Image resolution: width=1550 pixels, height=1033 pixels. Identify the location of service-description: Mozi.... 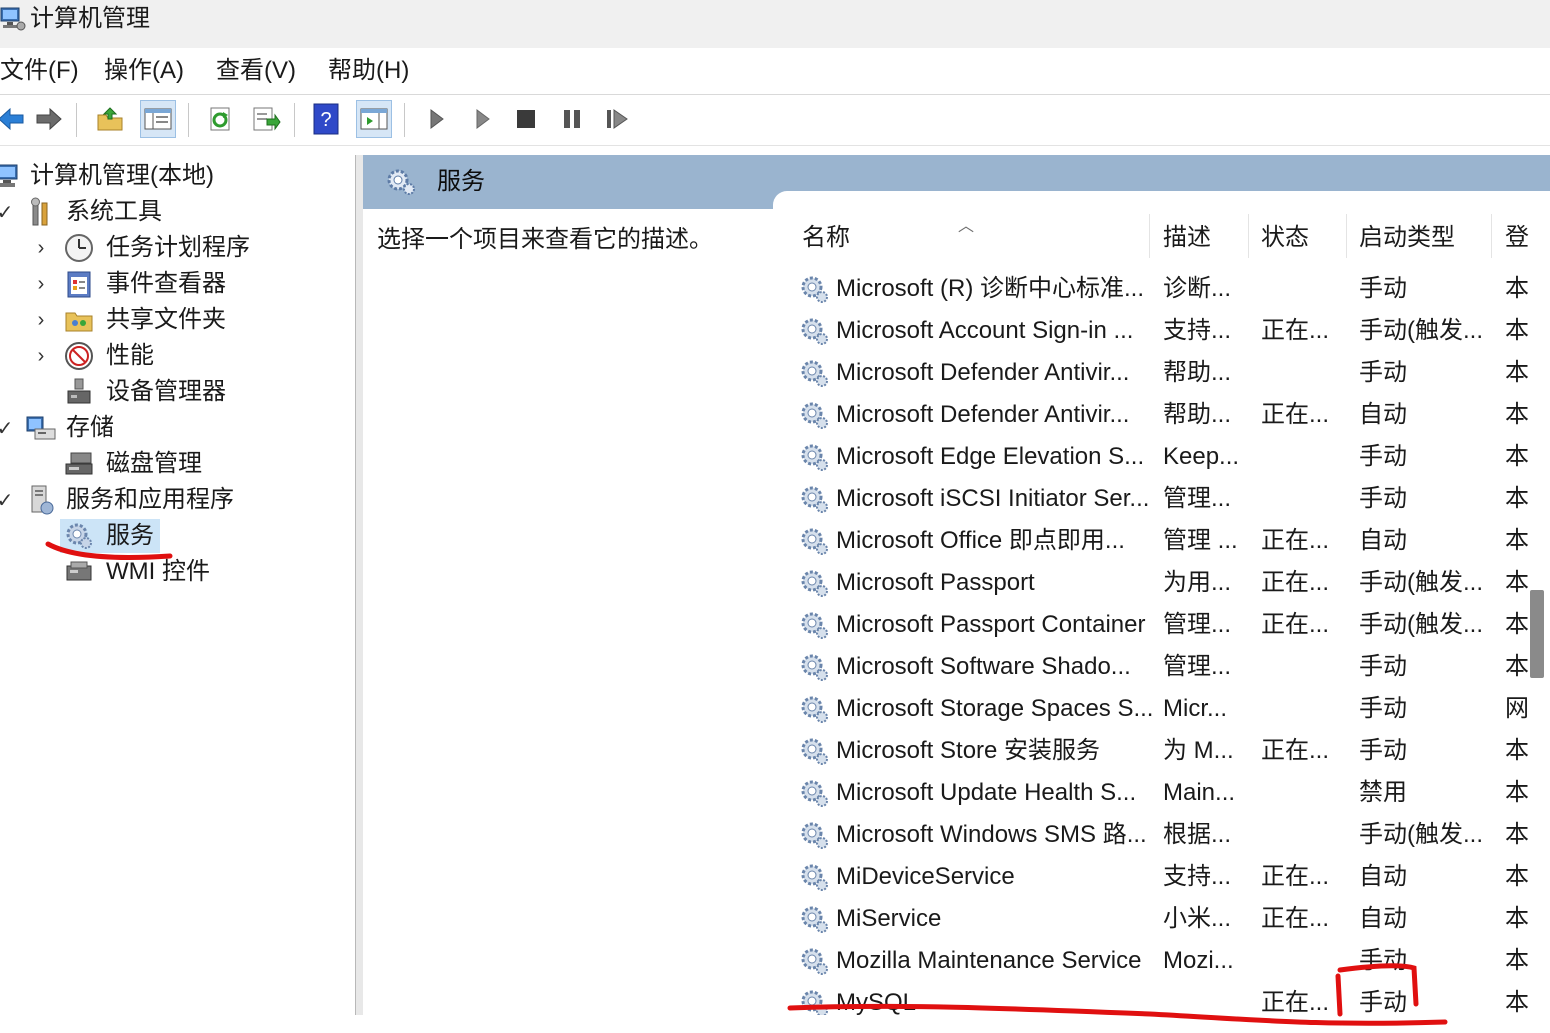
(1198, 960).